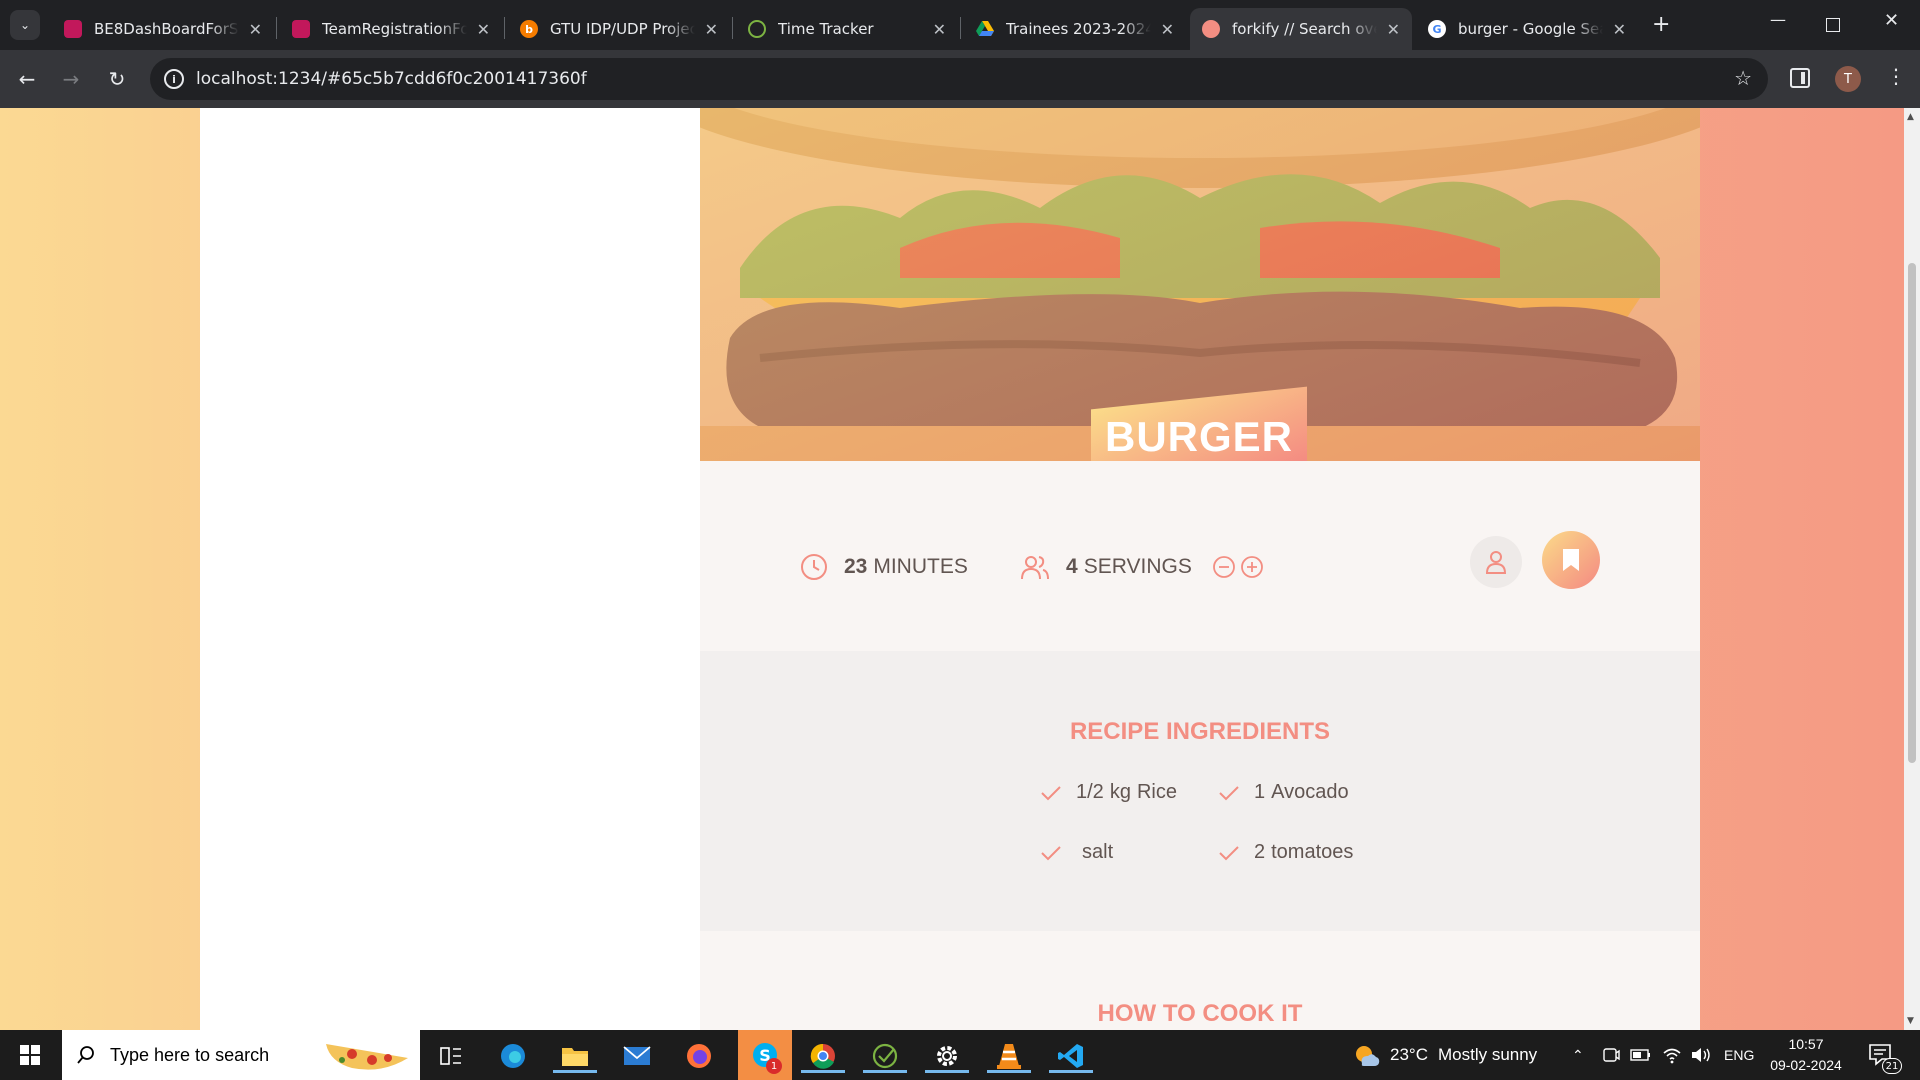  I want to click on page-scrollbar: ▲ ▼, so click(1912, 569).